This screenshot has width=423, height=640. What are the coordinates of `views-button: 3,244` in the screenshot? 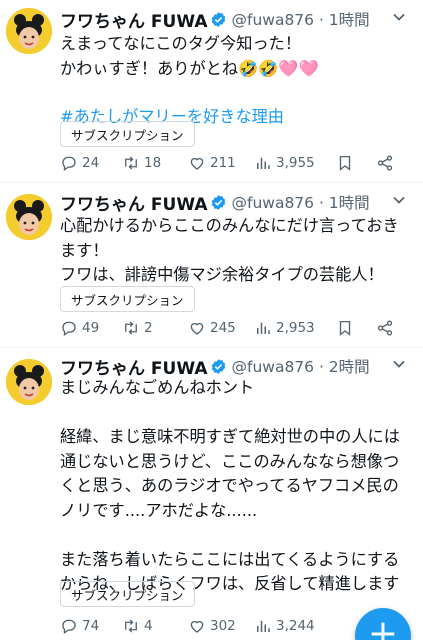 It's located at (284, 626).